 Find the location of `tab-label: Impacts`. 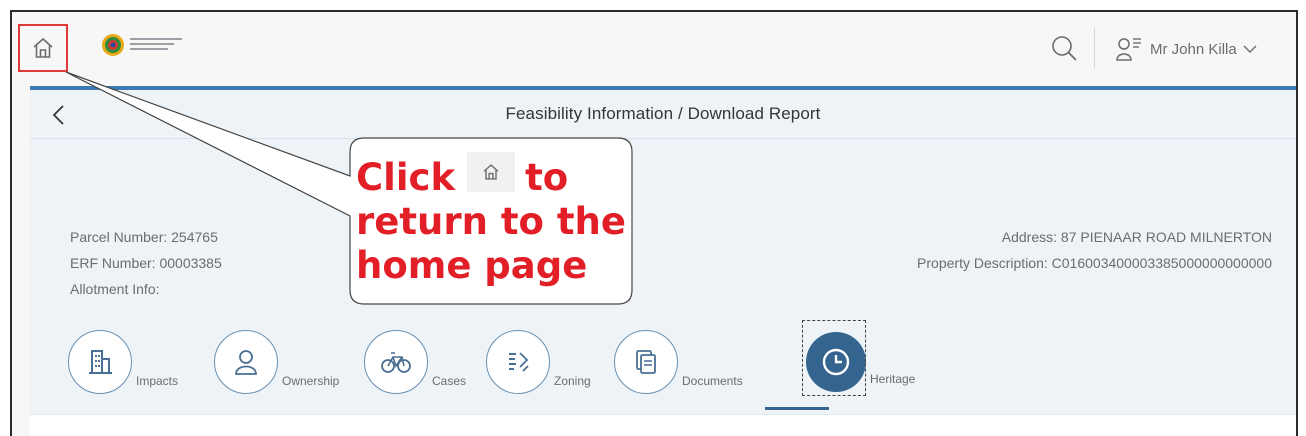

tab-label: Impacts is located at coordinates (157, 381).